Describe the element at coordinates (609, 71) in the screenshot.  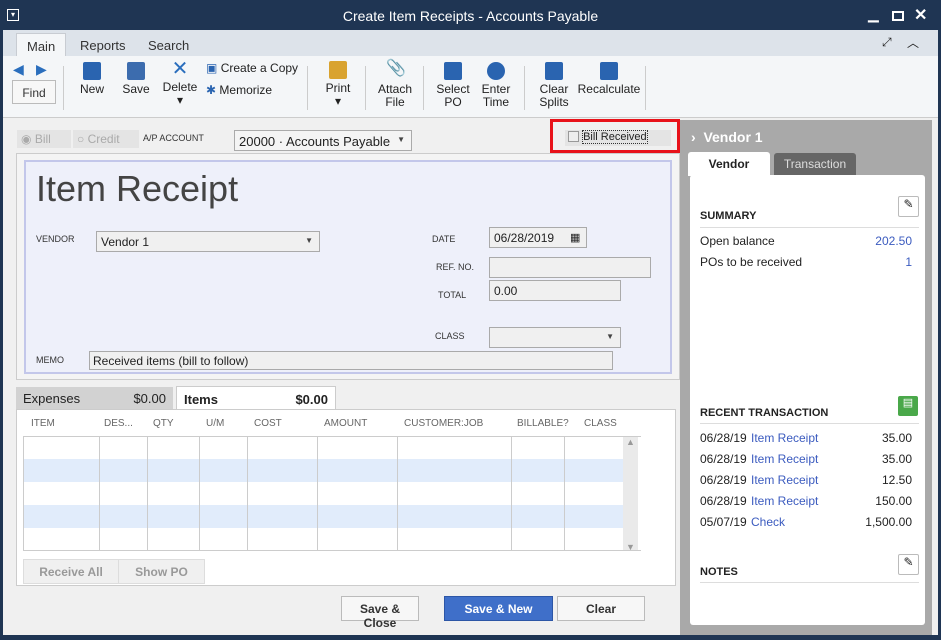
I see `calculator-icon` at that location.